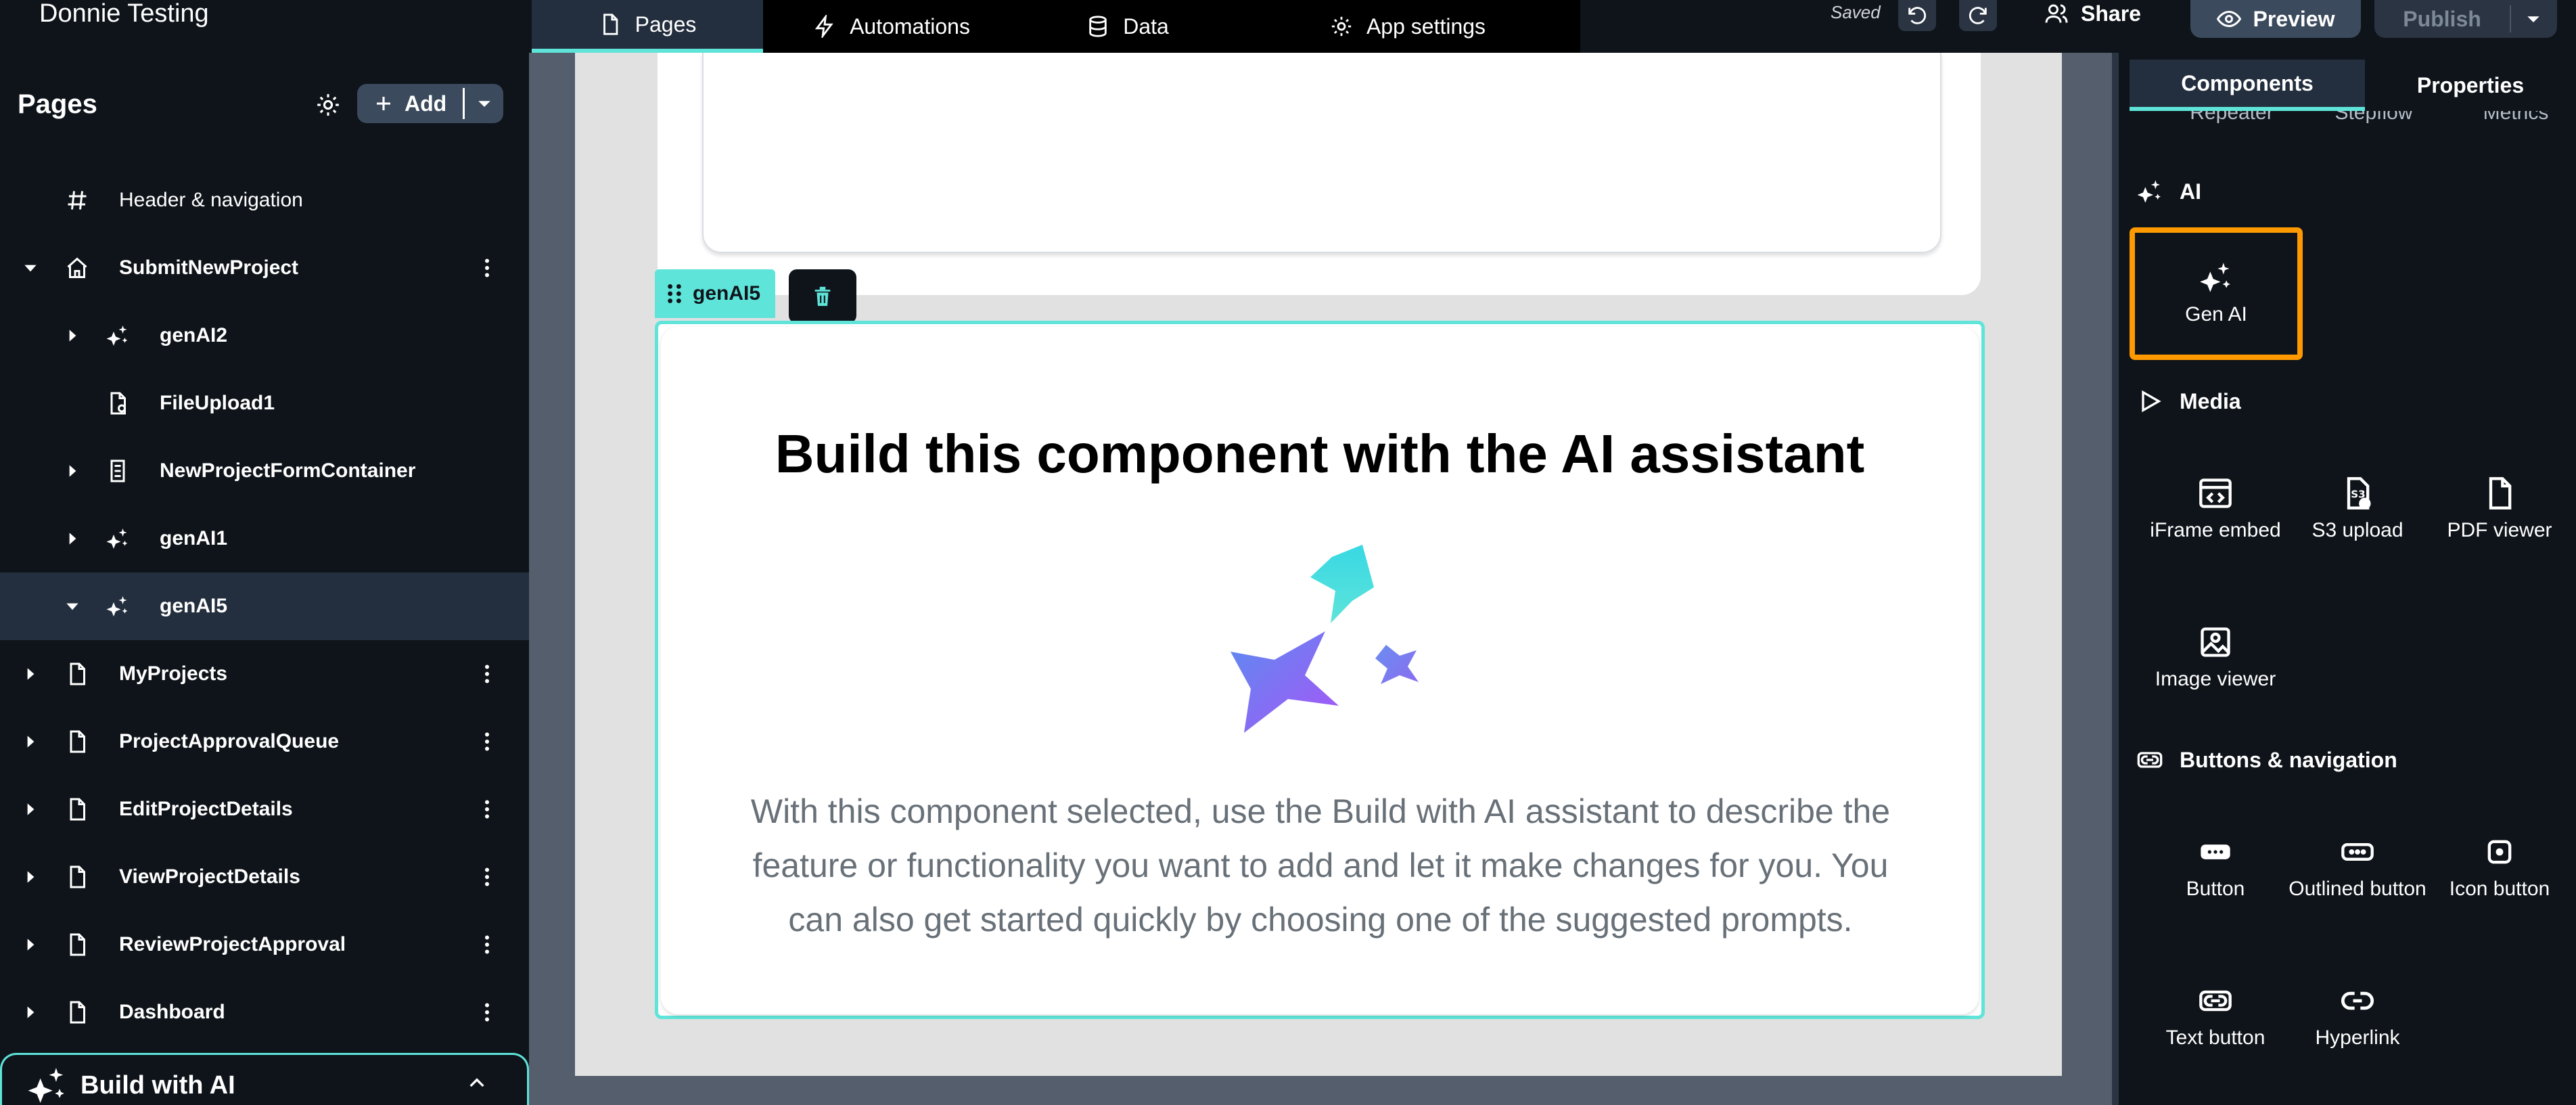 The width and height of the screenshot is (2576, 1105). What do you see at coordinates (2056, 14) in the screenshot?
I see `users-icon` at bounding box center [2056, 14].